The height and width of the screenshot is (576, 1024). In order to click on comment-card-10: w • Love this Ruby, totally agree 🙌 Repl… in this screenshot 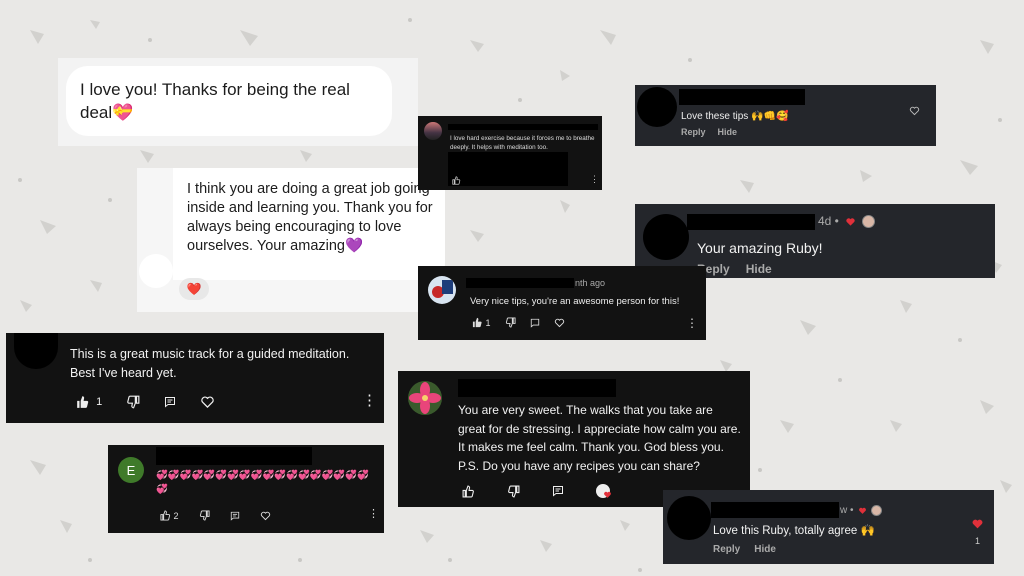, I will do `click(828, 527)`.